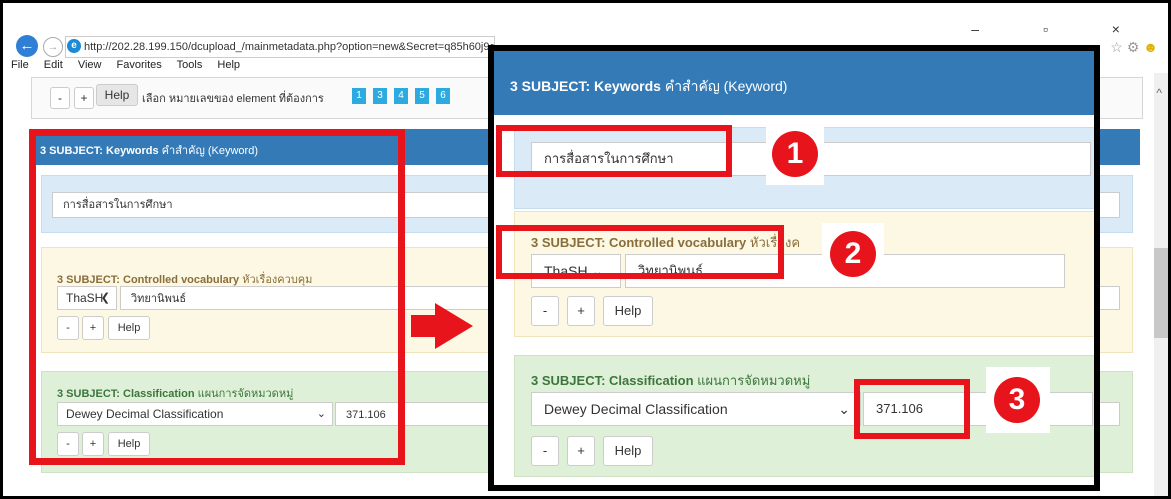 The width and height of the screenshot is (1171, 499). Describe the element at coordinates (1159, 93) in the screenshot. I see `scroll-up-icon: ^` at that location.